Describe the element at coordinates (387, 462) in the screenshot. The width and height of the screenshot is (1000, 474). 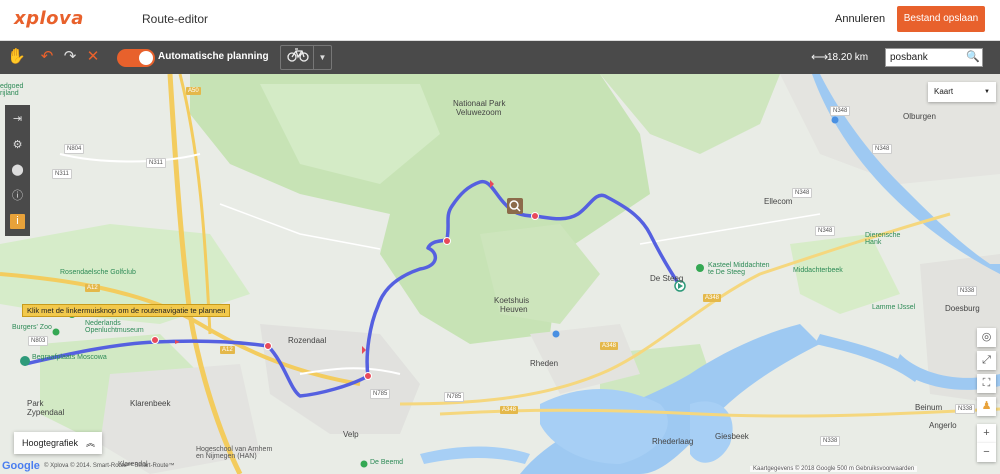
I see `map-label: De Beemd` at that location.